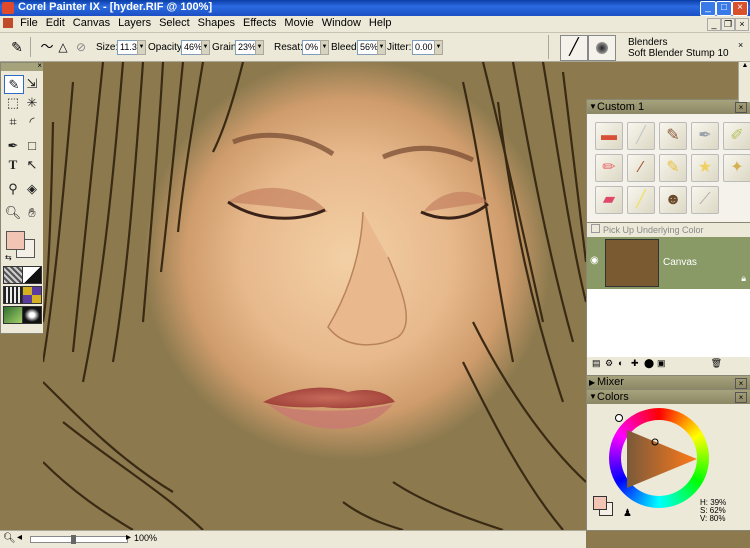 This screenshot has width=750, height=548. Describe the element at coordinates (744, 82) in the screenshot. I see `palette-scrollbar: ▲` at that location.